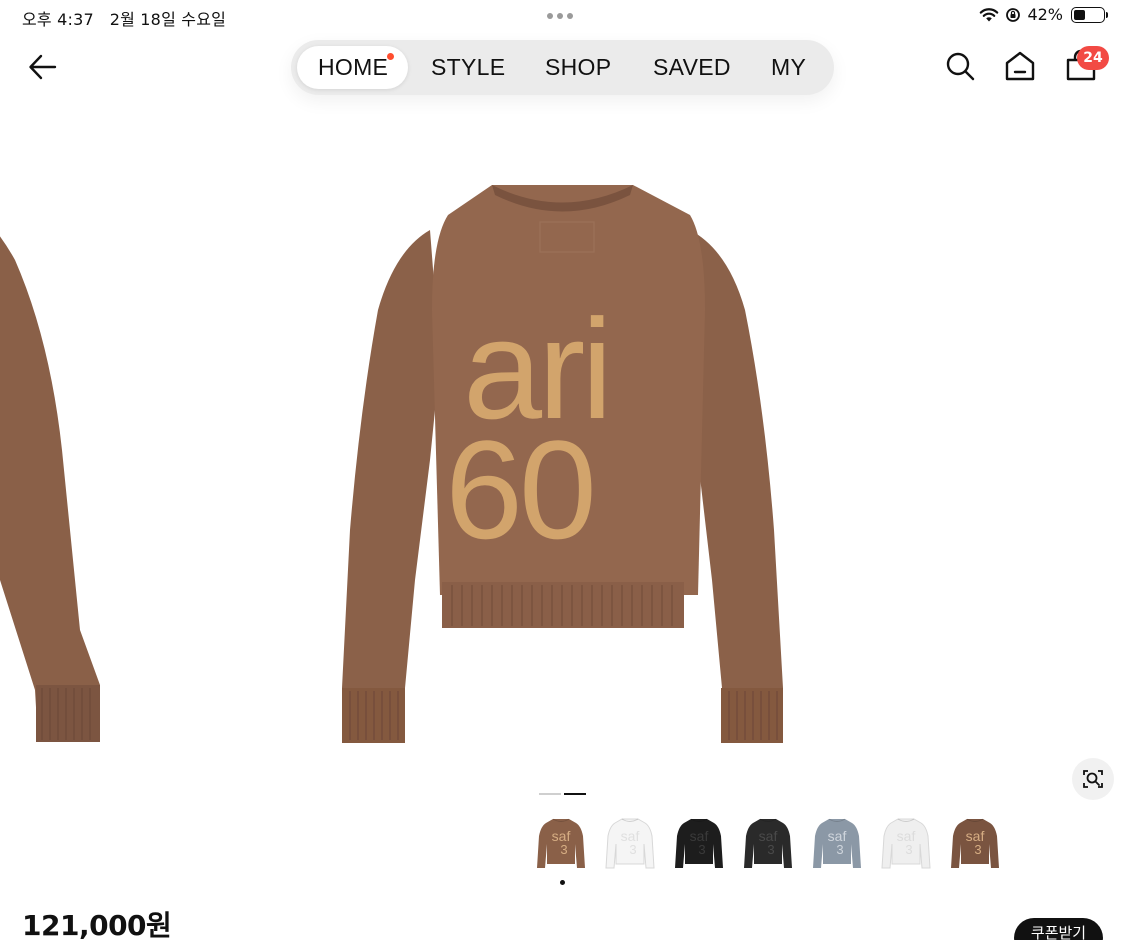 This screenshot has width=1125, height=940. I want to click on tab-style: STYLE, so click(468, 67).